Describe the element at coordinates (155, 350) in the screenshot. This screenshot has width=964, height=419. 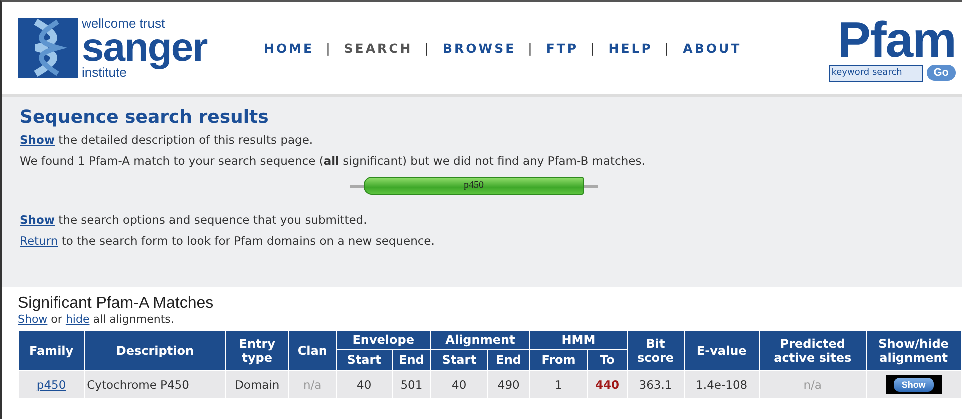
I see `column-header: Description` at that location.